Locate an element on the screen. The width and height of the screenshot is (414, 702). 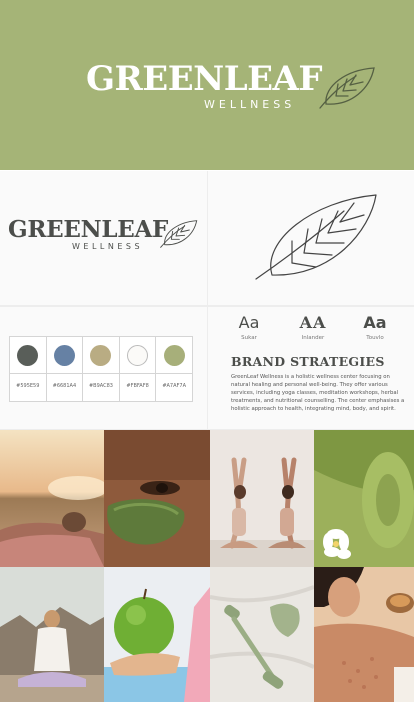
green-yoga-mat-with-flowers-photo is located at coordinates (364, 498).